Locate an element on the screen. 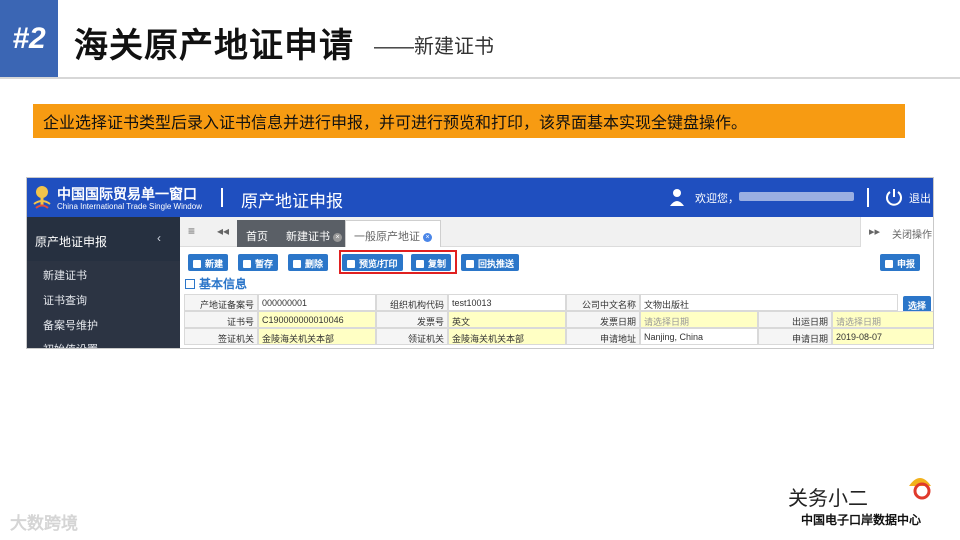  slide-title: 海关原产地证申请 is located at coordinates (214, 46).